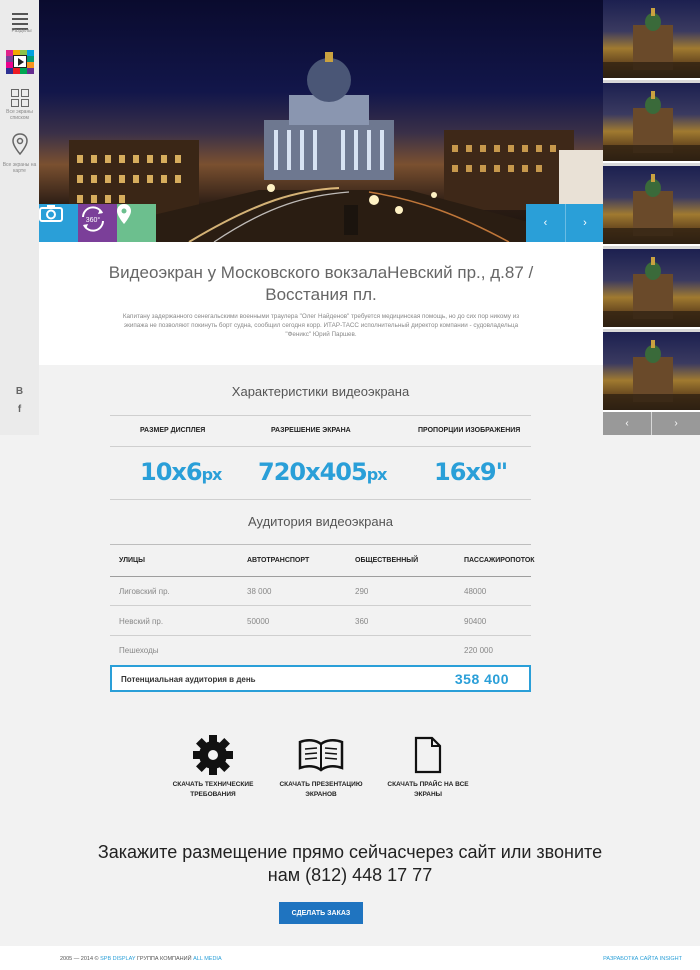 This screenshot has height=970, width=700. What do you see at coordinates (320, 521) in the screenshot?
I see `audience-heading: Аудитория видеоэкрана` at bounding box center [320, 521].